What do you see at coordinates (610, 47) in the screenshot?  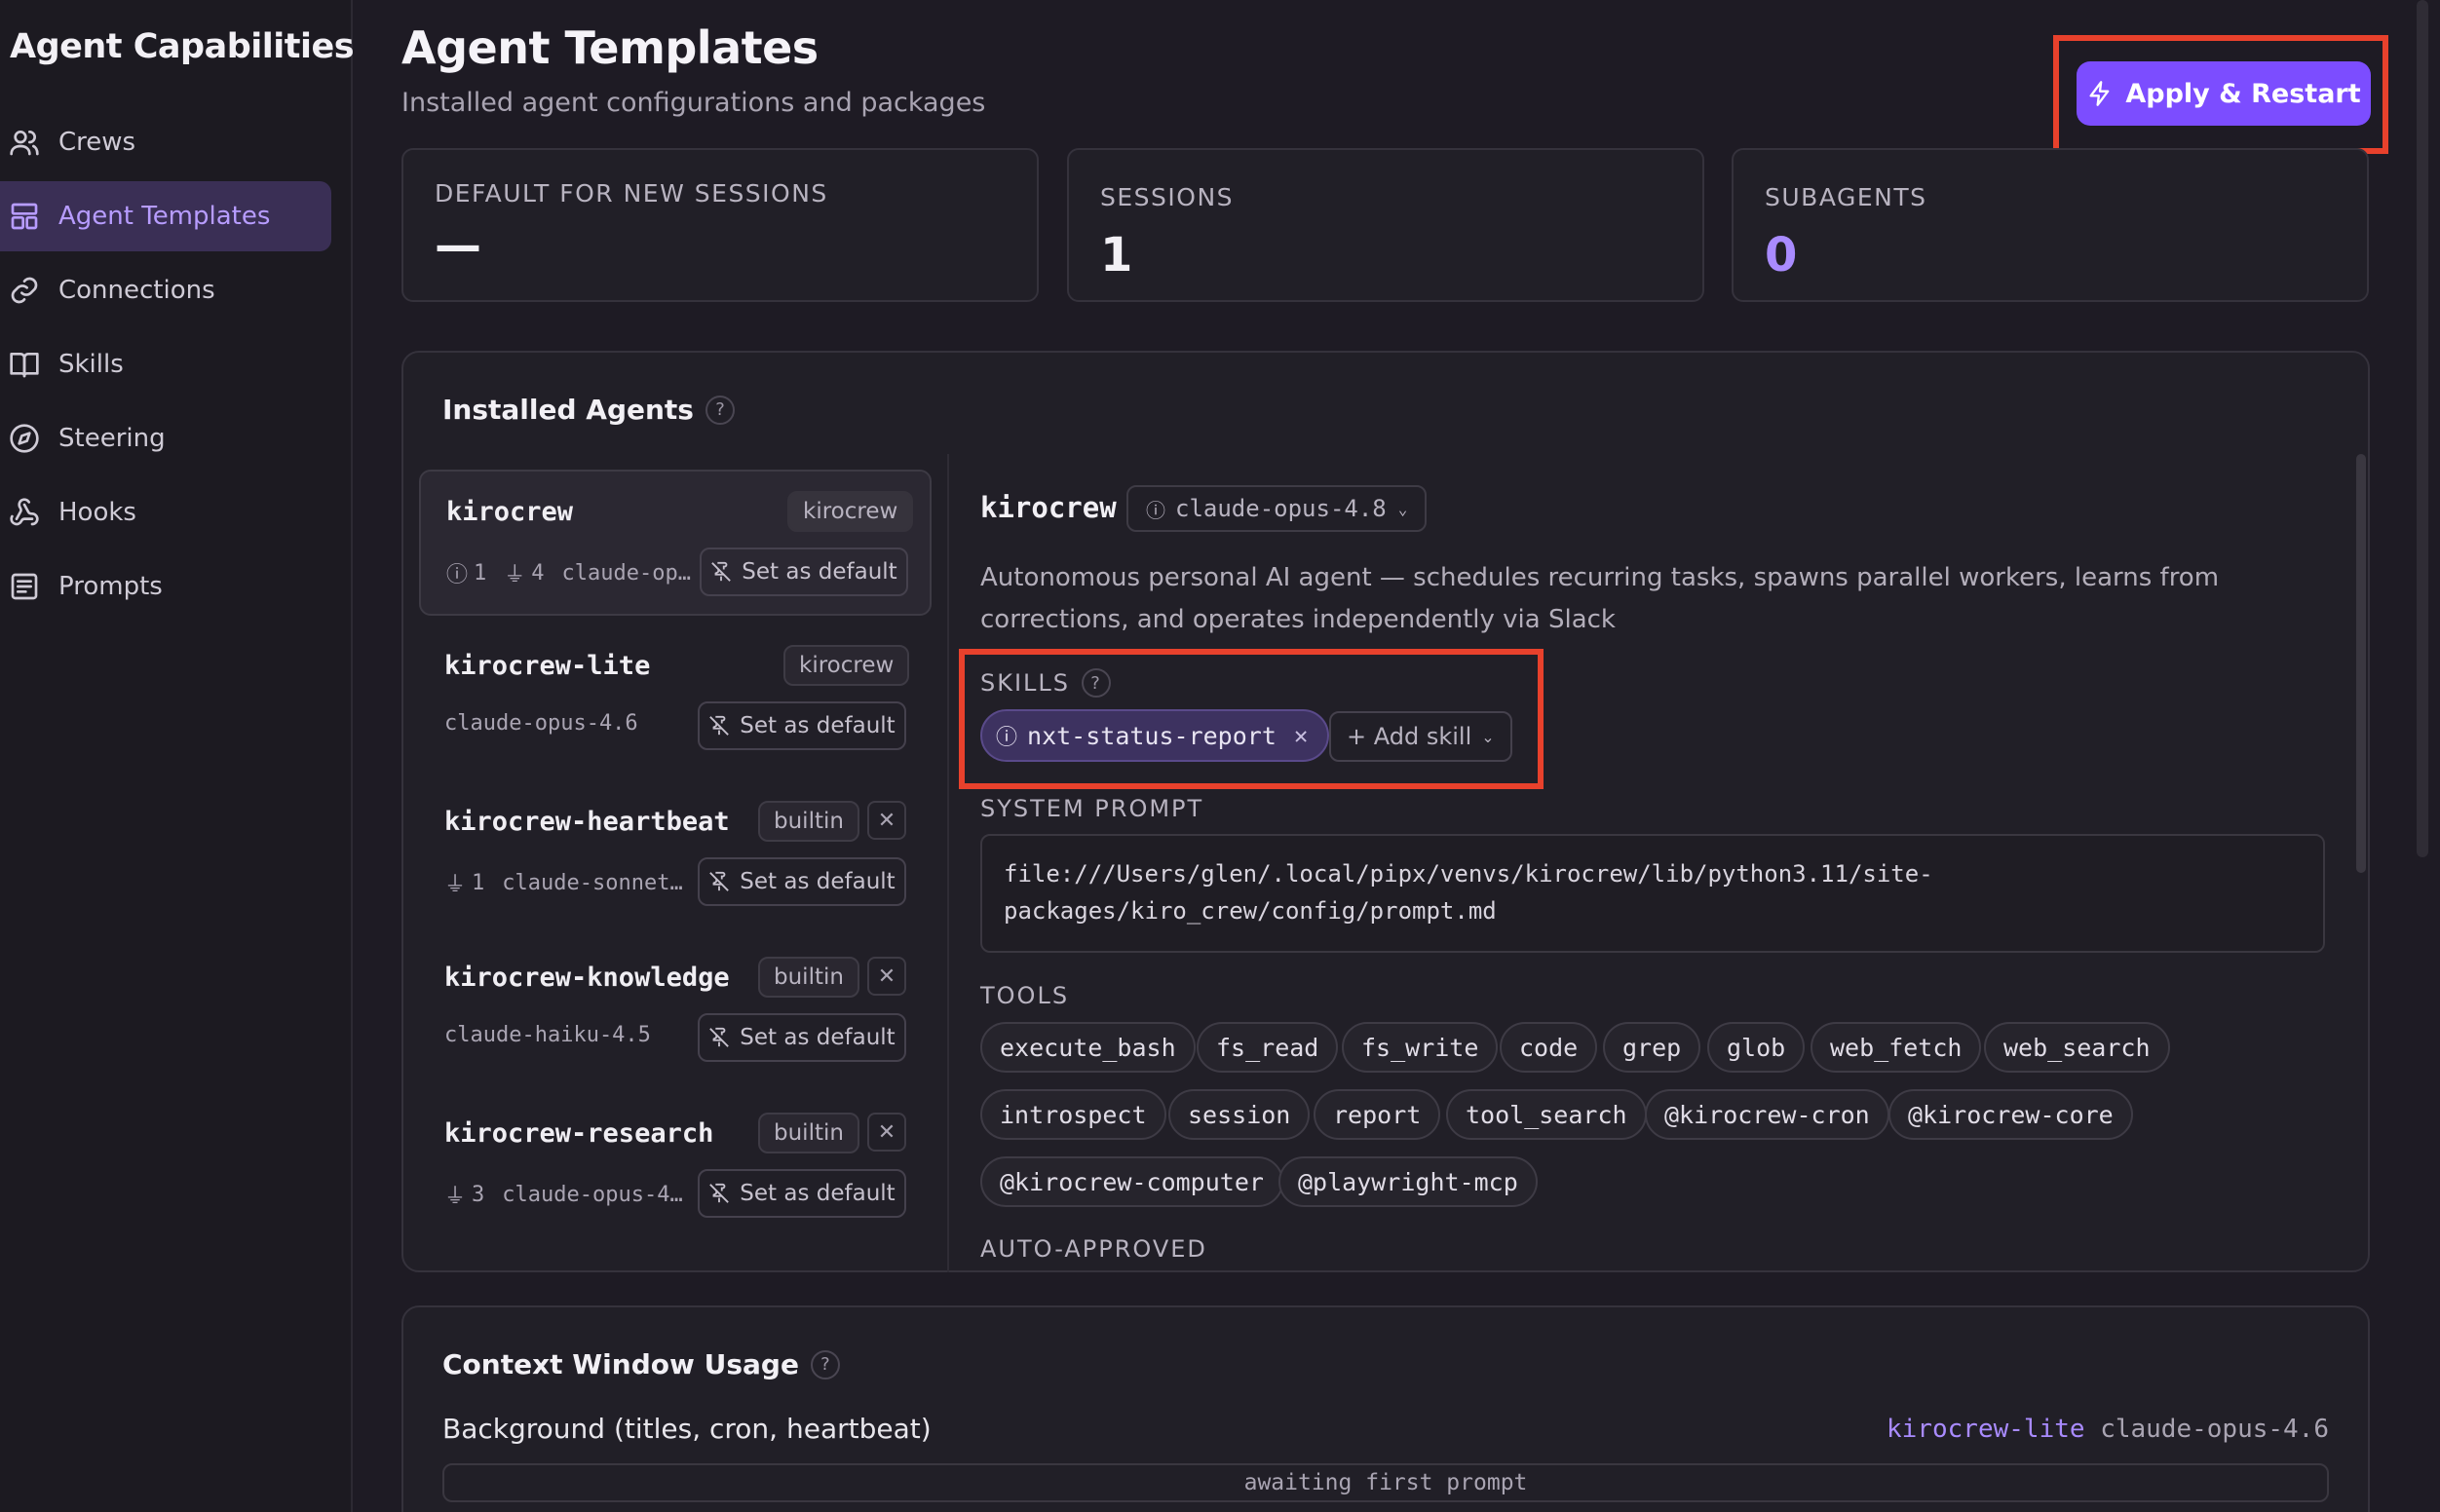 I see `page-title: Agent Templates` at bounding box center [610, 47].